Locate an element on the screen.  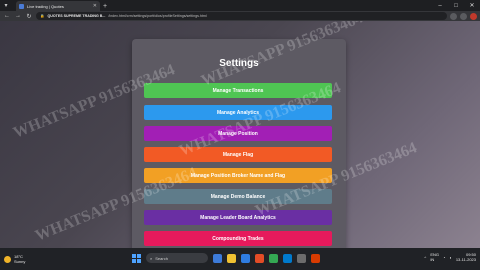
manage-leader-board-button: Manage Leader Board Analytics is located at coordinates (238, 217).